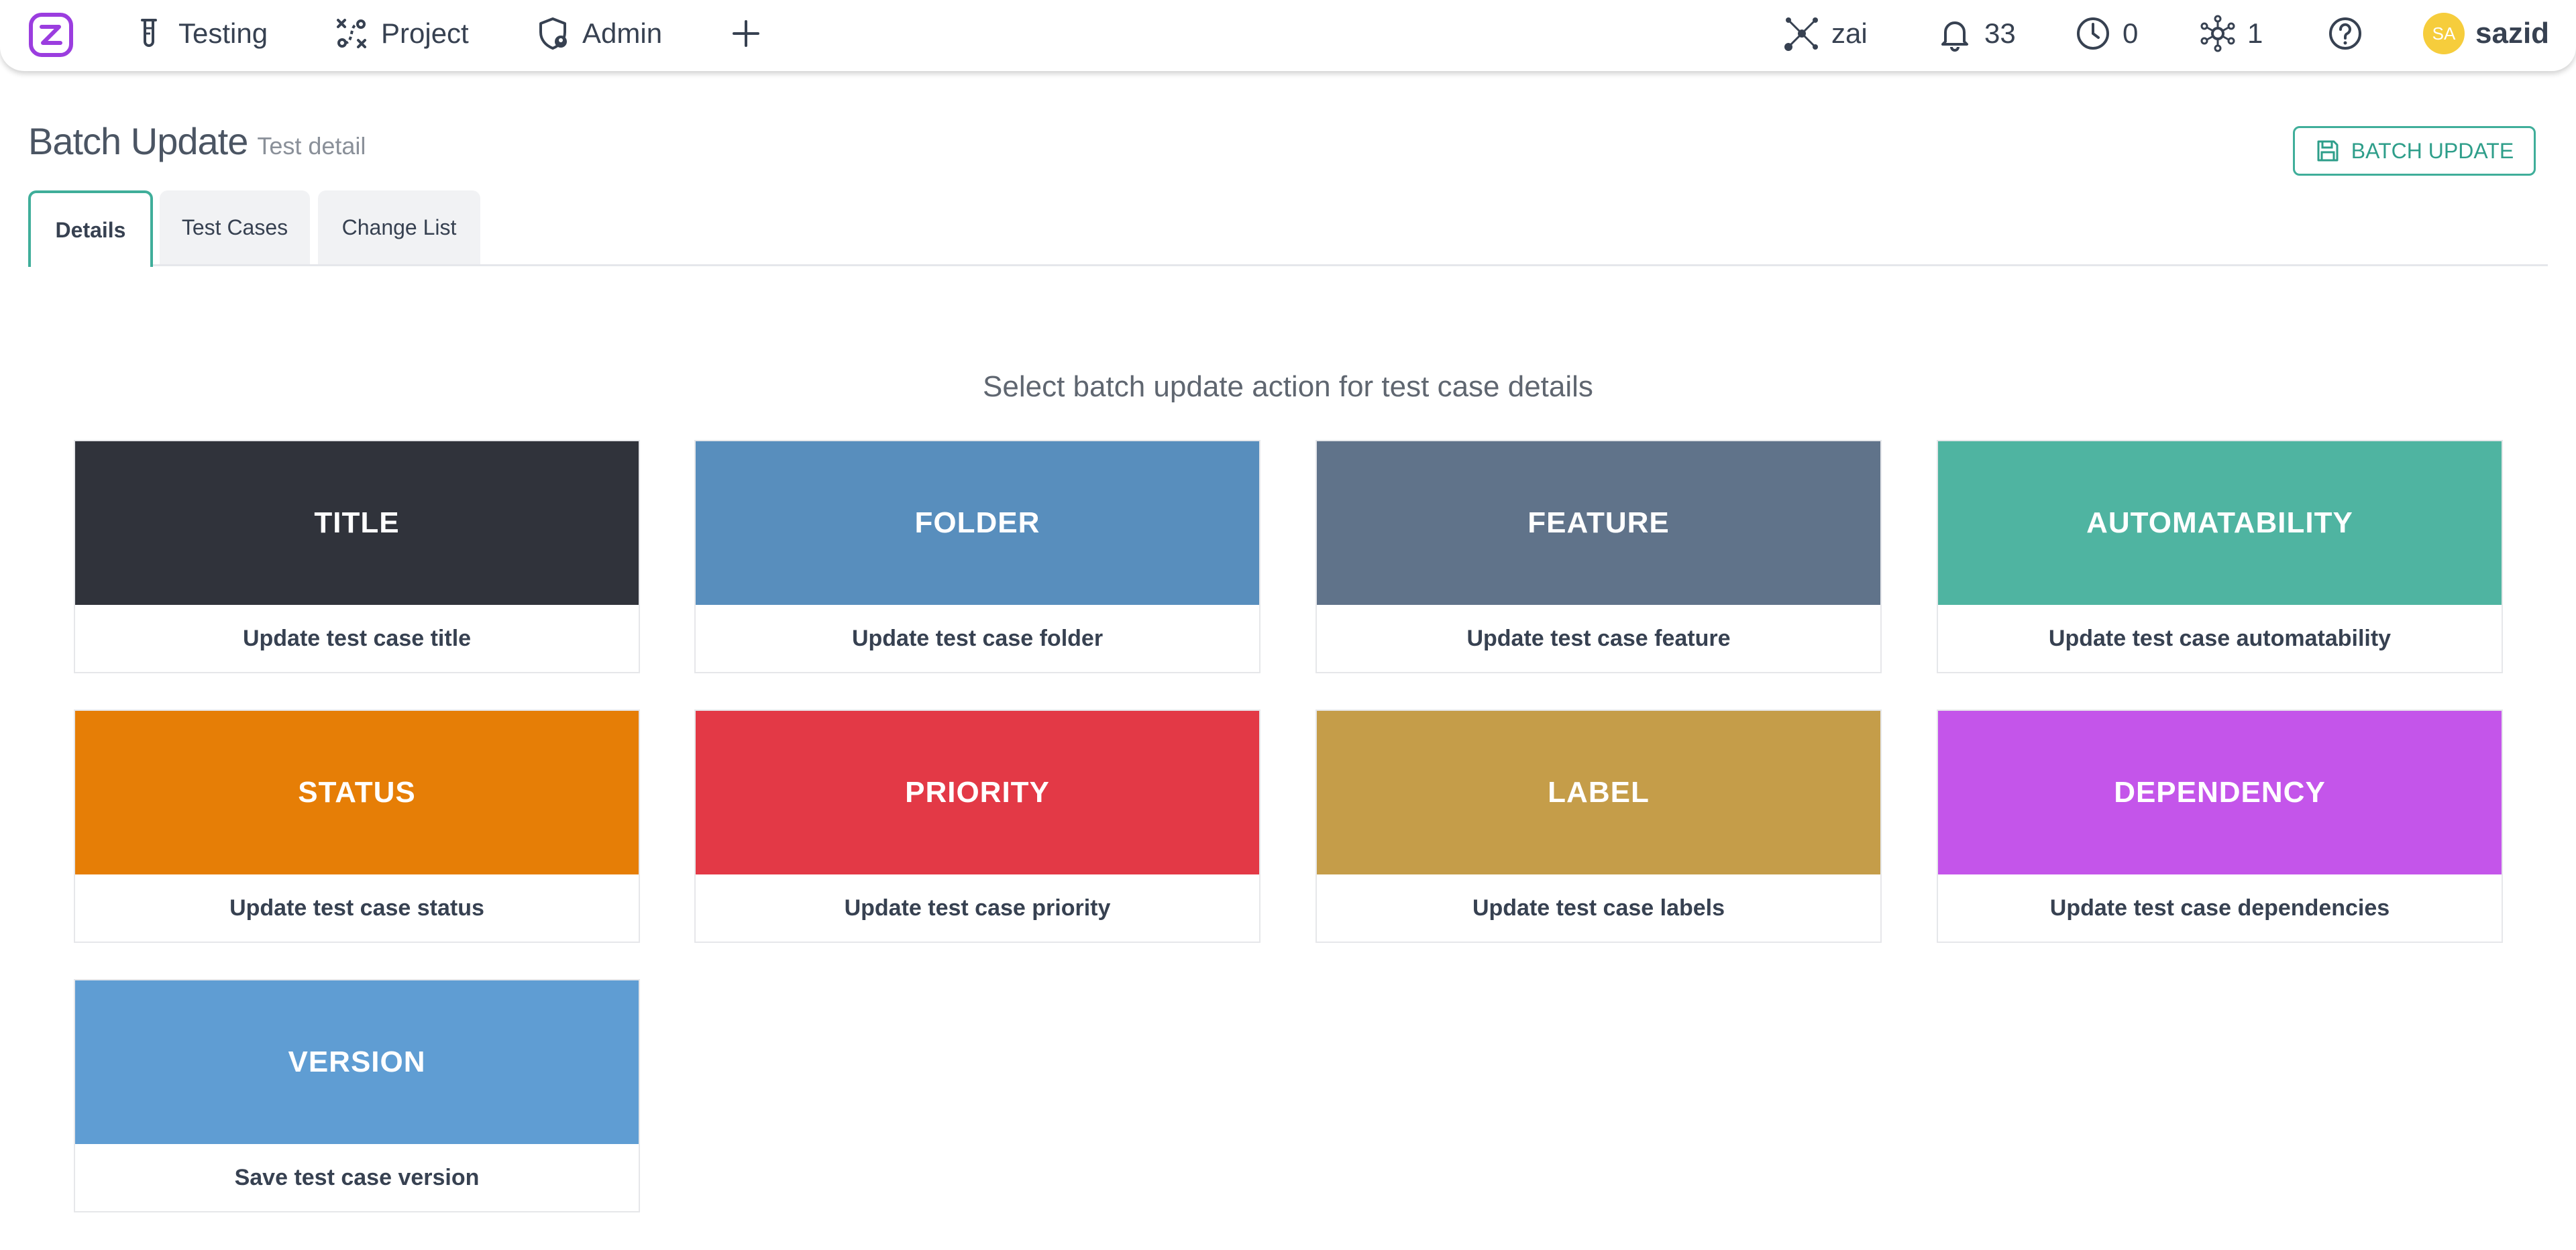  What do you see at coordinates (2328, 151) in the screenshot?
I see `save-icon` at bounding box center [2328, 151].